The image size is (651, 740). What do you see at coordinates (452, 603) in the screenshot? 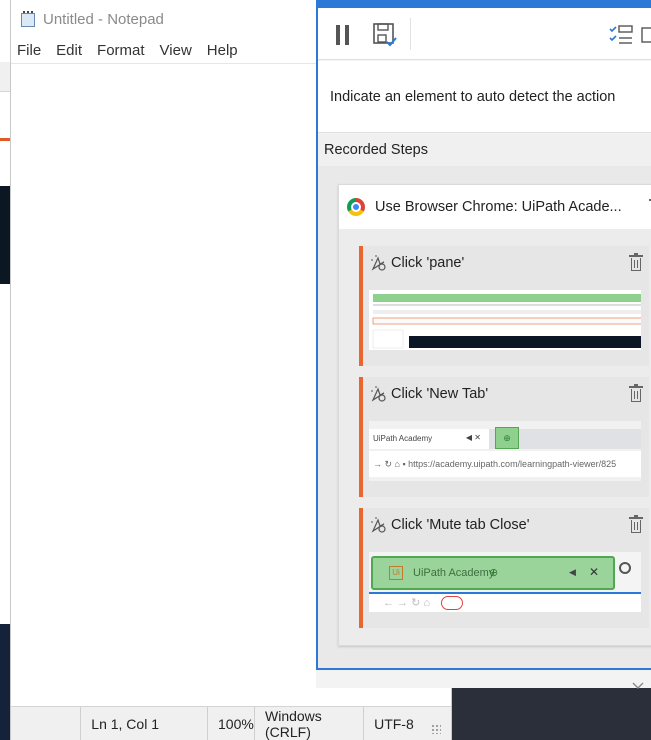
I see `google-g-icon` at bounding box center [452, 603].